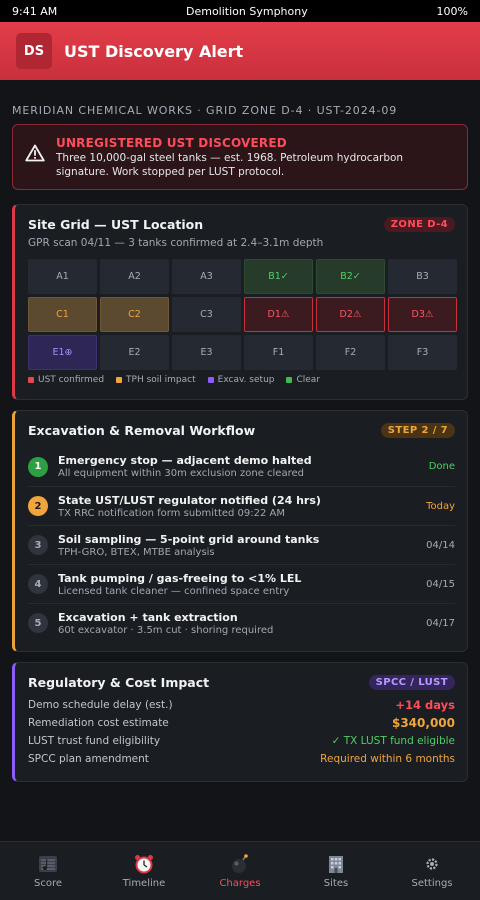  Describe the element at coordinates (48, 864) in the screenshot. I see `music-score-icon` at that location.